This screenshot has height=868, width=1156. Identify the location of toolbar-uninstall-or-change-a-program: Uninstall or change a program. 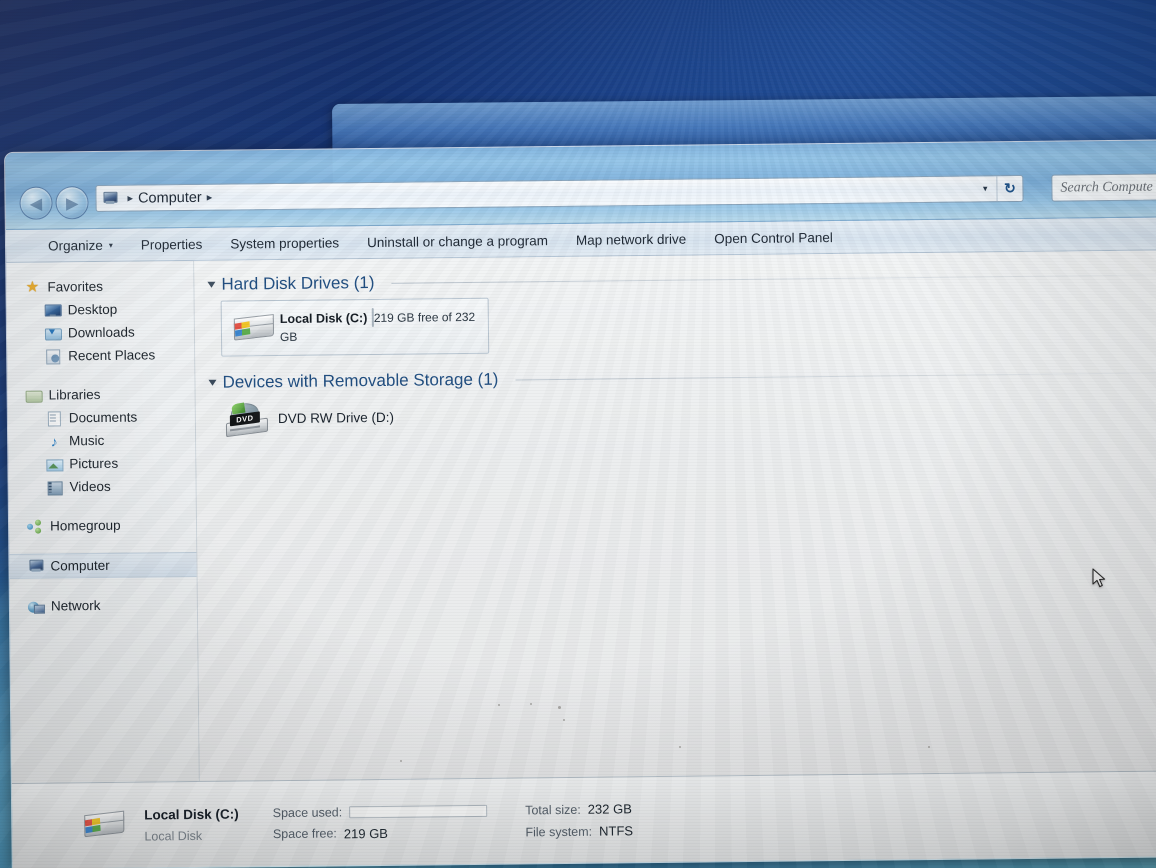
(457, 241).